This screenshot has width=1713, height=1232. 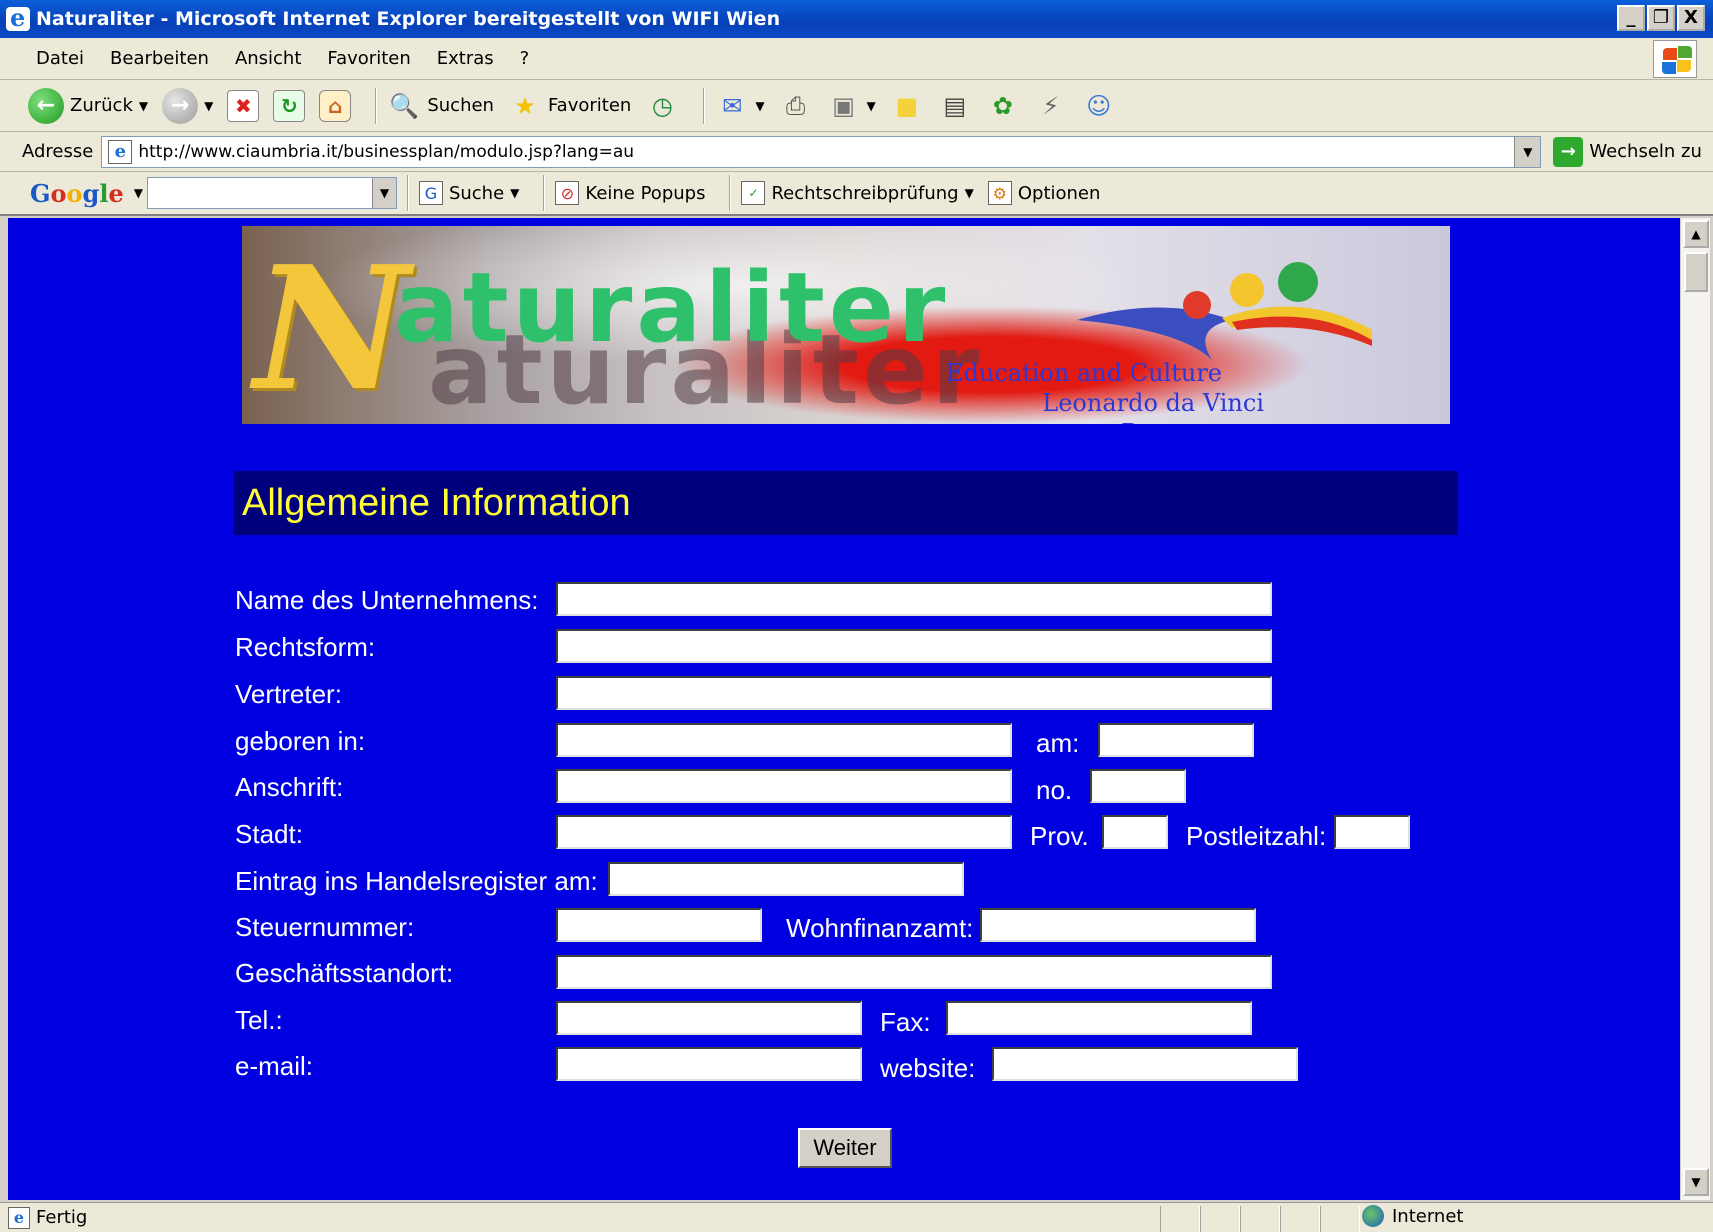 What do you see at coordinates (1696, 1182) in the screenshot?
I see `scroll-down-icon: ▼` at bounding box center [1696, 1182].